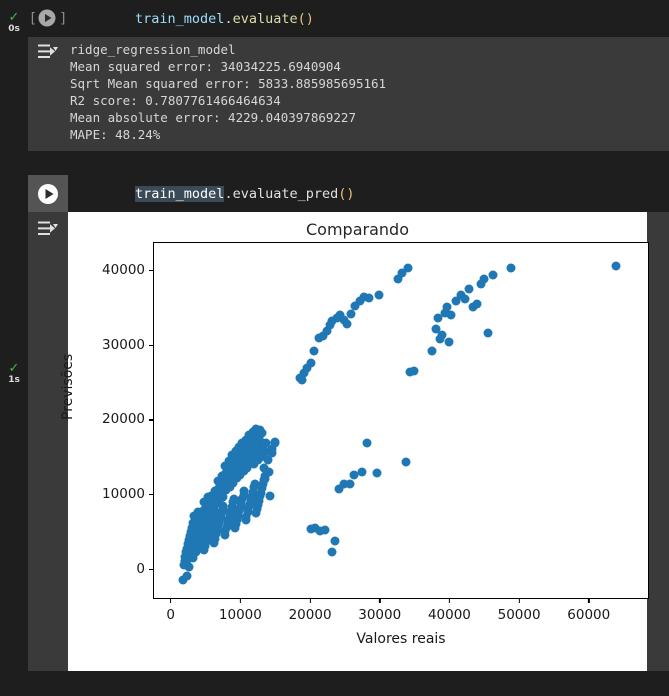  What do you see at coordinates (128, 494) in the screenshot?
I see `chart-ytick-label: 10000` at bounding box center [128, 494].